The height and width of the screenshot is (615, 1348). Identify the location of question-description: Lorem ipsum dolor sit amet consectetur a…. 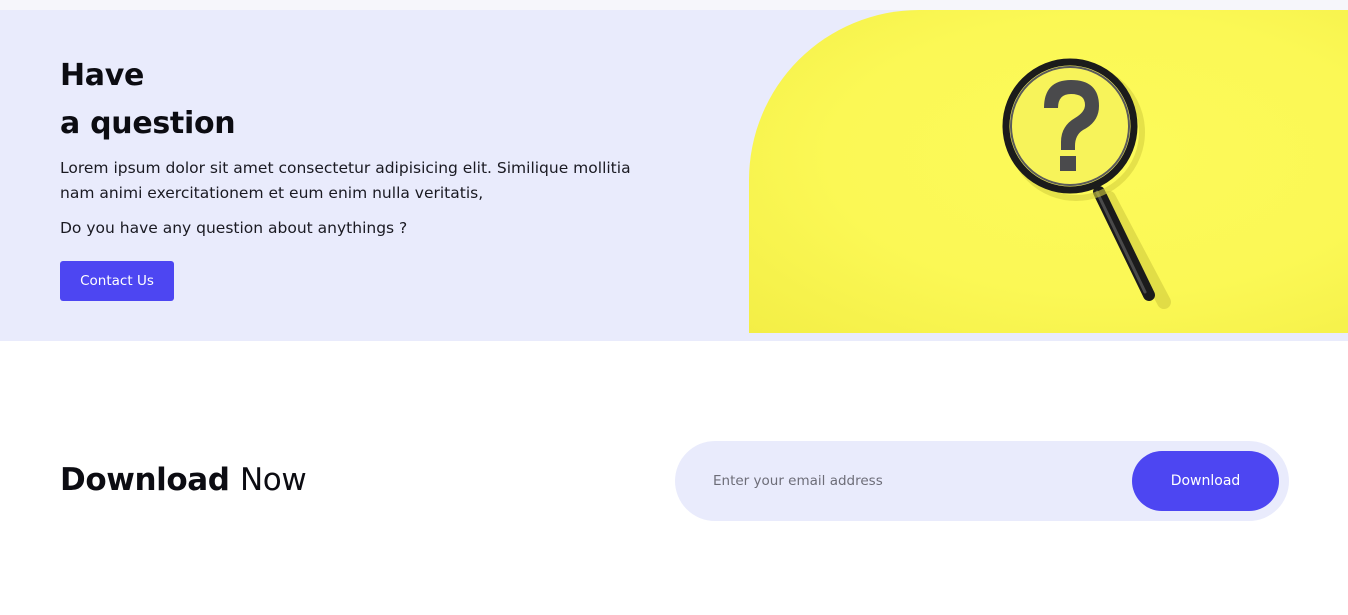
(345, 180).